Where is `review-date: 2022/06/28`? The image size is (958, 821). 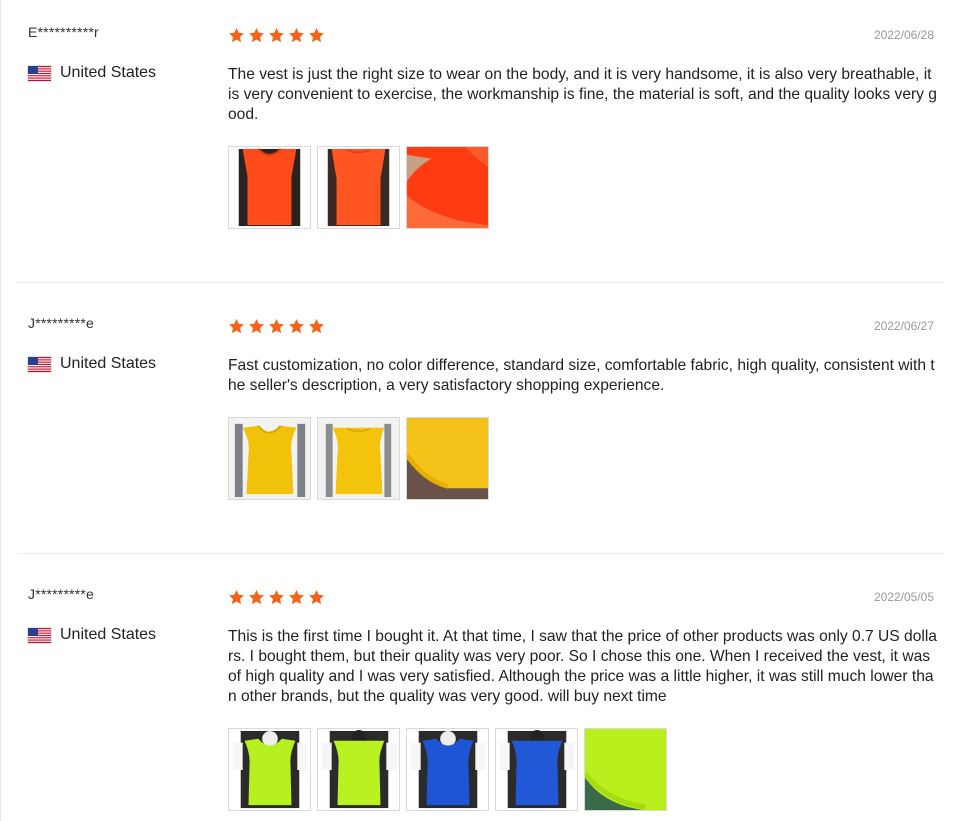 review-date: 2022/06/28 is located at coordinates (903, 35).